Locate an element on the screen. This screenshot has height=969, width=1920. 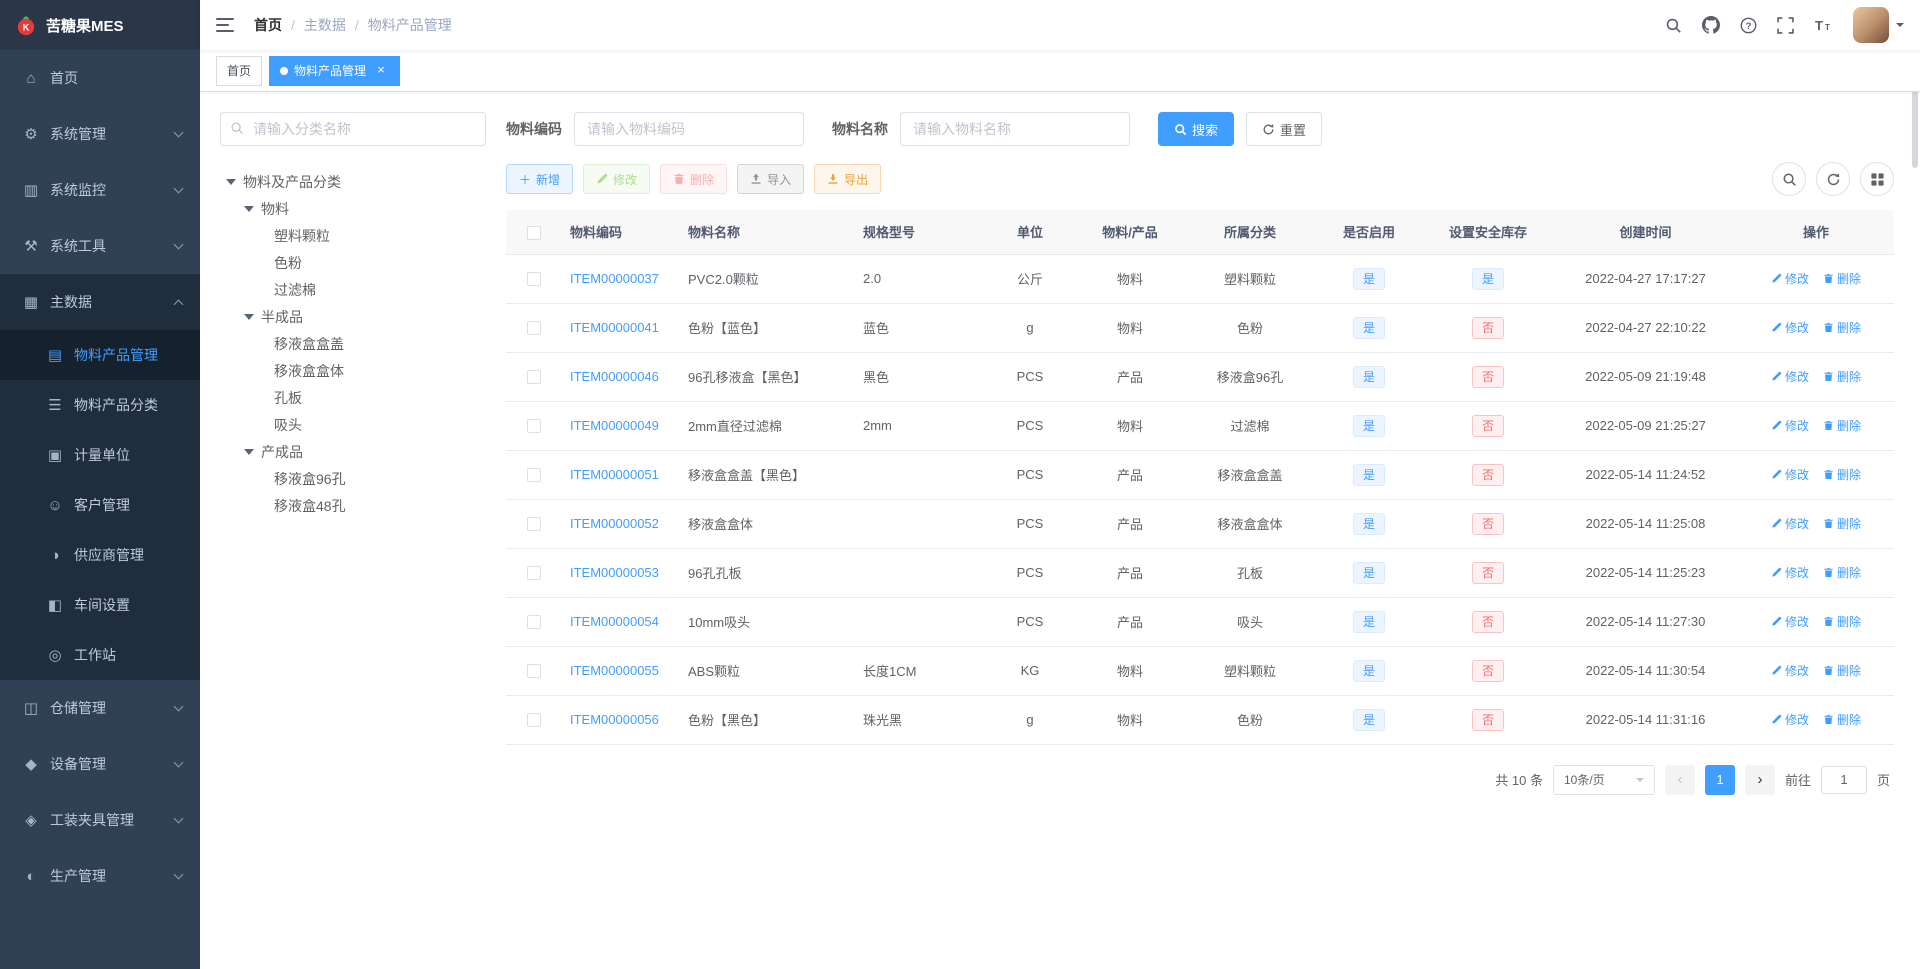
user-avatar is located at coordinates (1871, 25).